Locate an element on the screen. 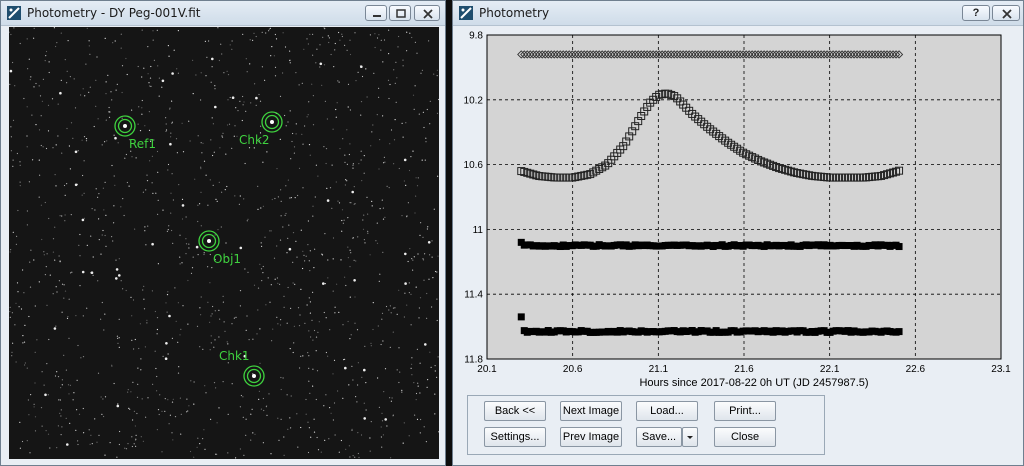 The image size is (1024, 466). y-tick-label: 11.4 is located at coordinates (473, 295).